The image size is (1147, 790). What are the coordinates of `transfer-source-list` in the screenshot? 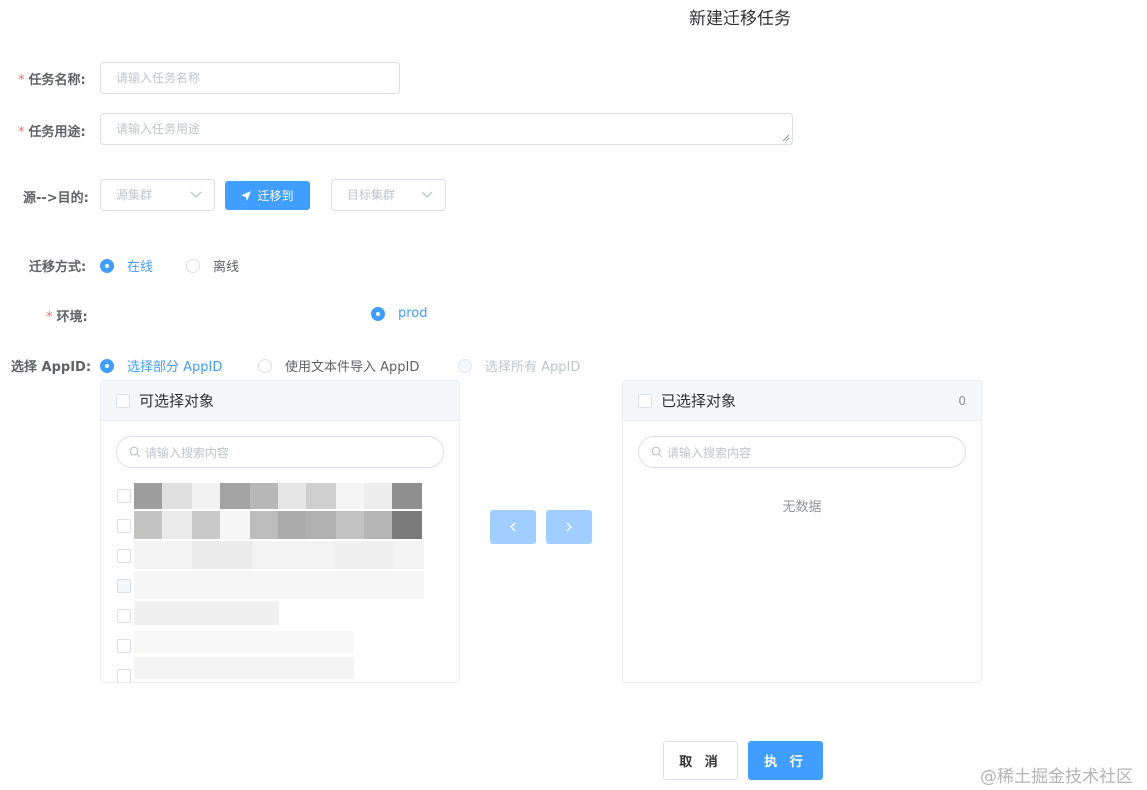 It's located at (124, 581).